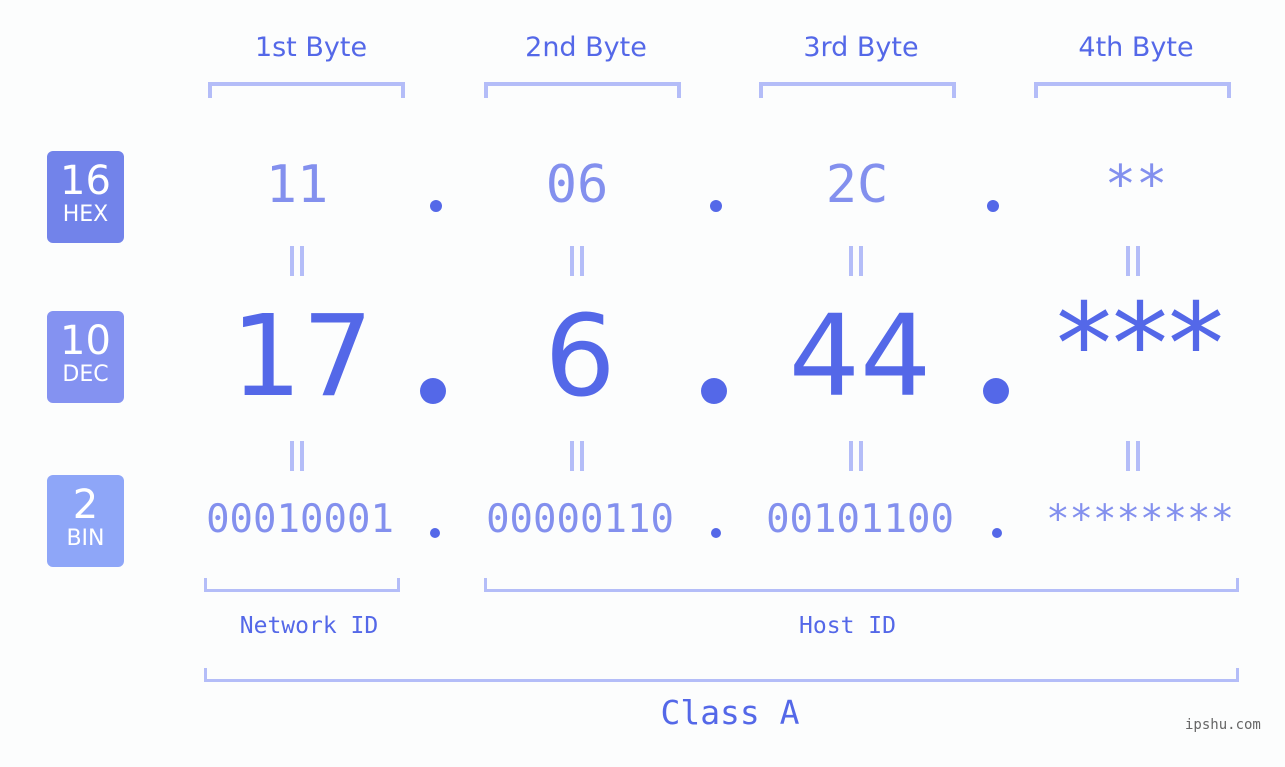 The width and height of the screenshot is (1285, 767). I want to click on hex-byte-1: 11, so click(297, 185).